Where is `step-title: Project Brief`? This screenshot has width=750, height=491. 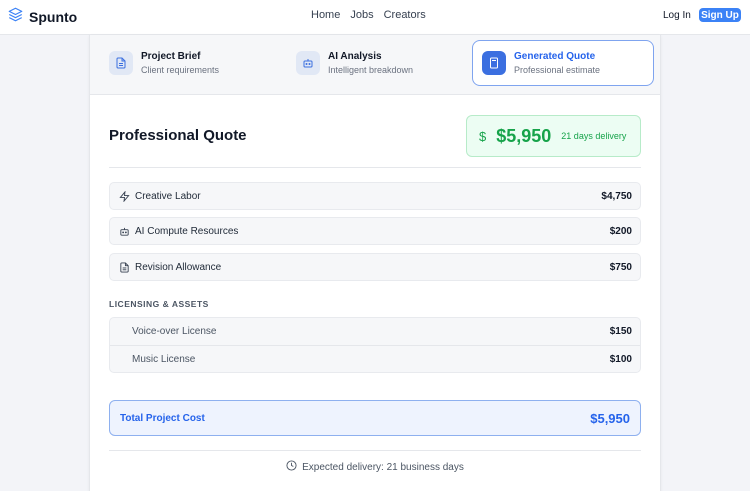
step-title: Project Brief is located at coordinates (171, 56).